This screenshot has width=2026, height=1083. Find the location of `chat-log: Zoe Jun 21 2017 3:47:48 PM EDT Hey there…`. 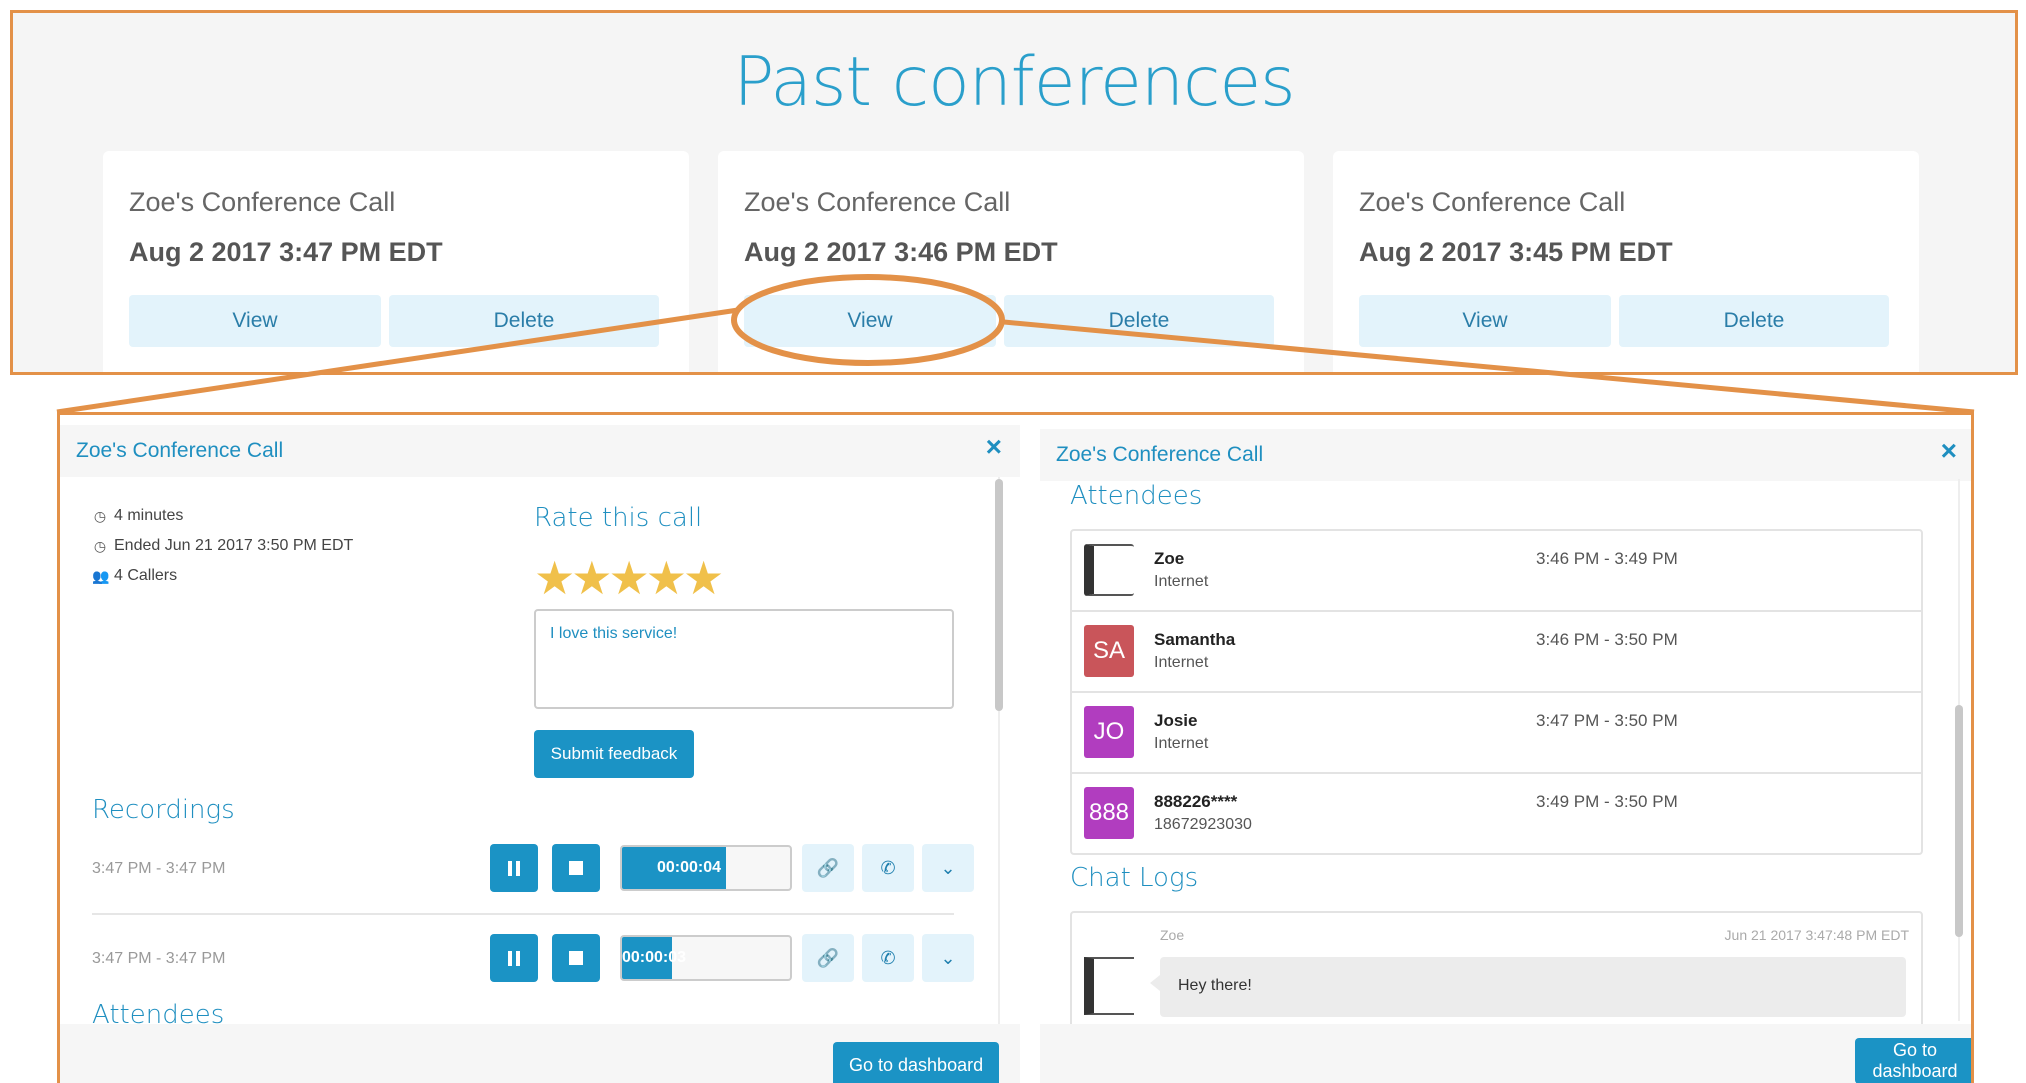

chat-log: Zoe Jun 21 2017 3:47:48 PM EDT Hey there… is located at coordinates (1496, 971).